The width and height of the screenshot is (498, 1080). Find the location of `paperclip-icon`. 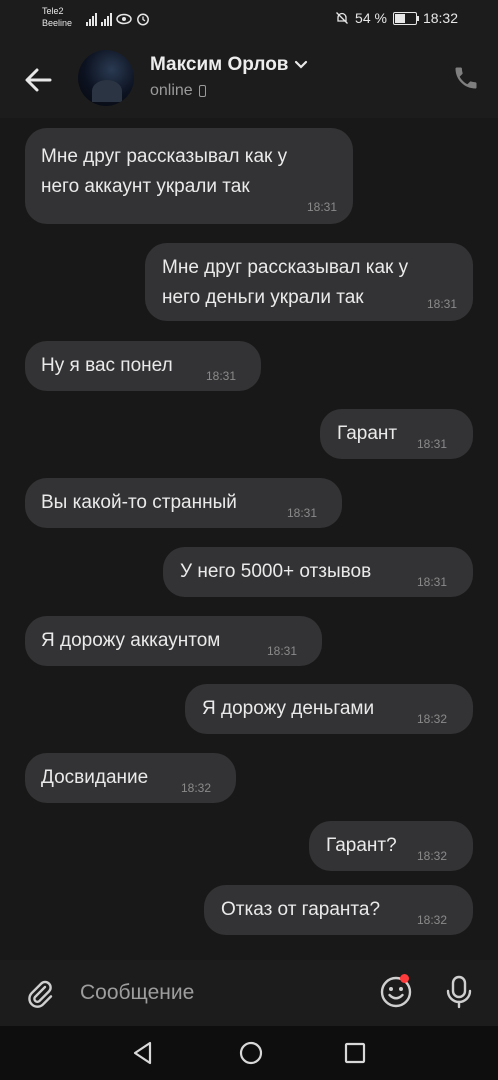

paperclip-icon is located at coordinates (40, 994).